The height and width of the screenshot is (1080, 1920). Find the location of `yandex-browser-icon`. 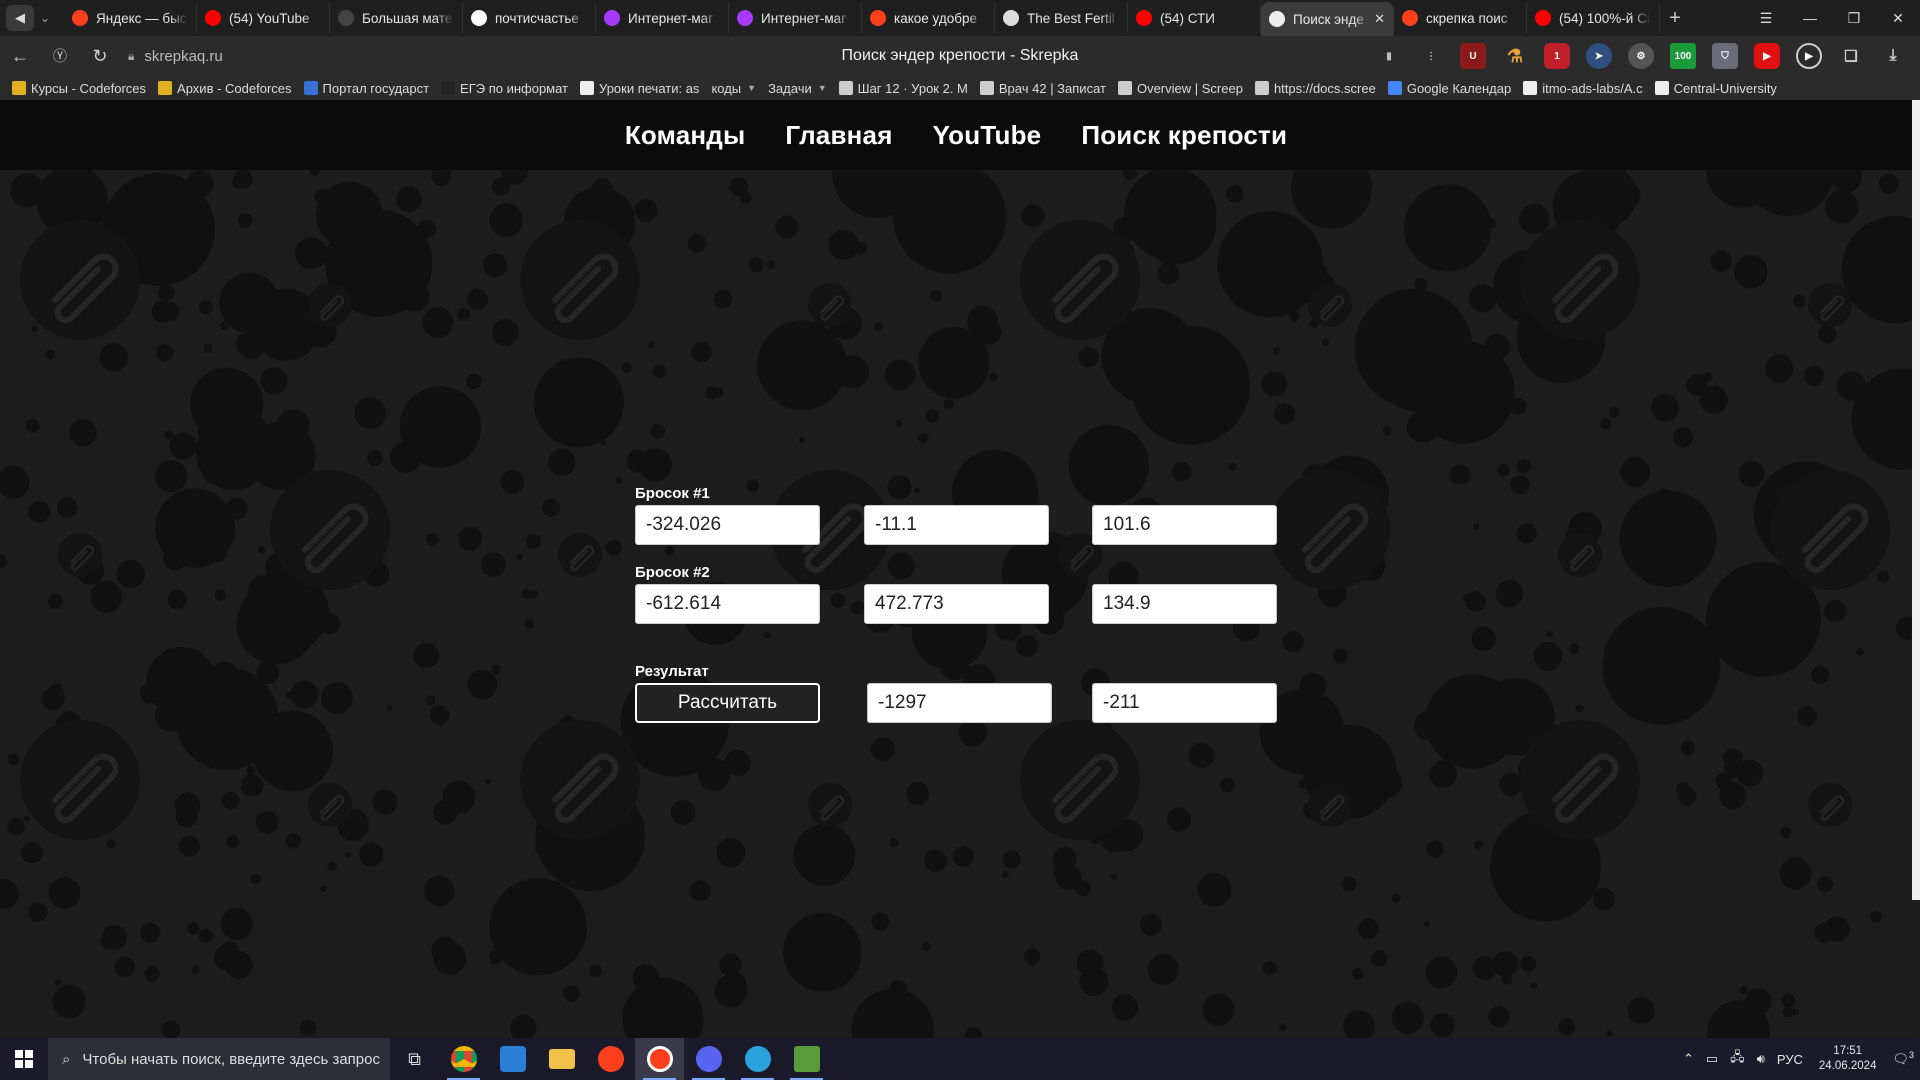

yandex-browser-icon is located at coordinates (659, 1059).